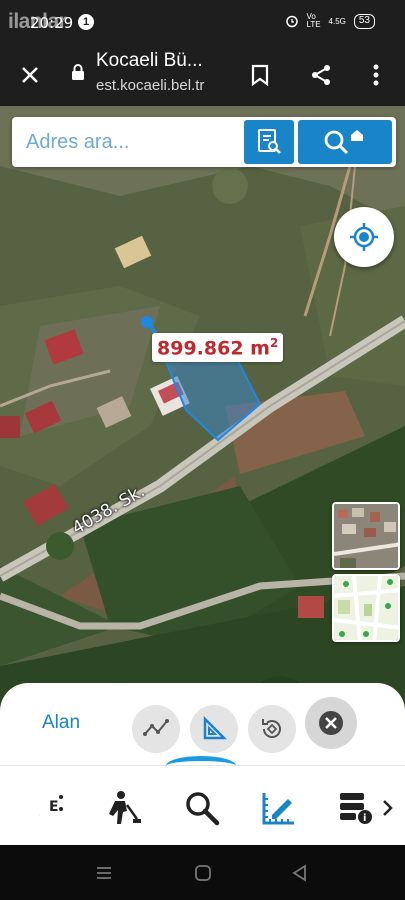 This screenshot has width=405, height=900. I want to click on toolbar-e-municipality: E, so click(47, 808).